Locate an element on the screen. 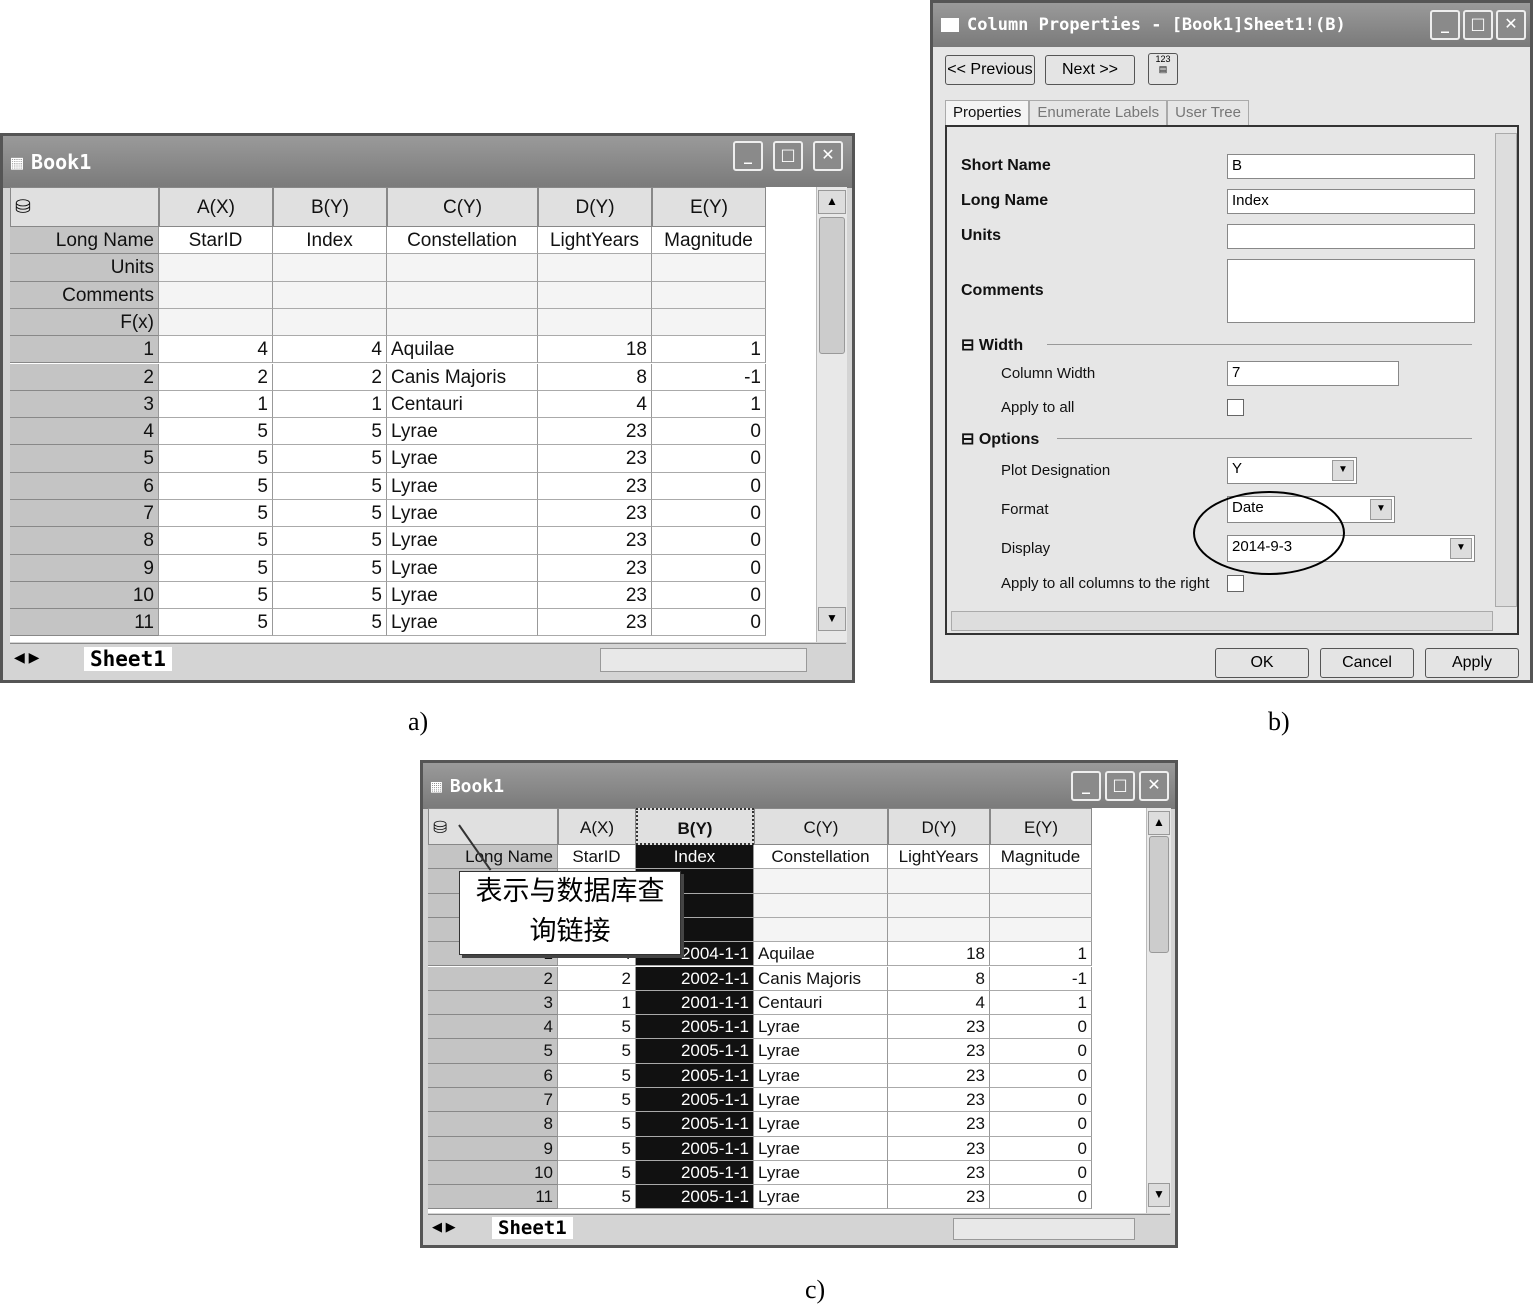 This screenshot has height=1306, width=1533. data-cell: Centauri is located at coordinates (462, 404).